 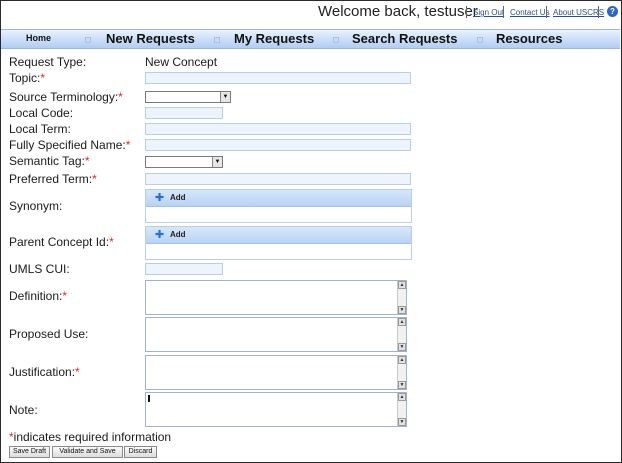 I want to click on local-term-label: Local Term:, so click(x=40, y=129).